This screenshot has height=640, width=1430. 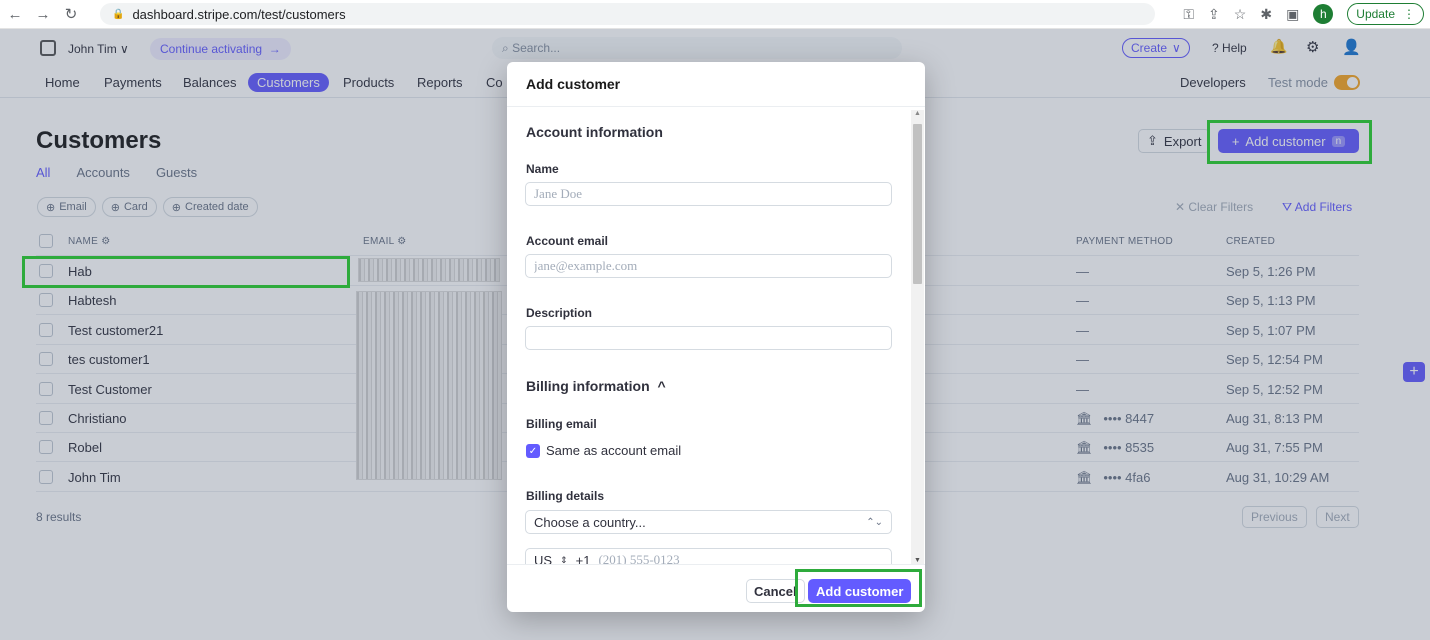 What do you see at coordinates (1266, 14) in the screenshot?
I see `extensions-icon: ✱` at bounding box center [1266, 14].